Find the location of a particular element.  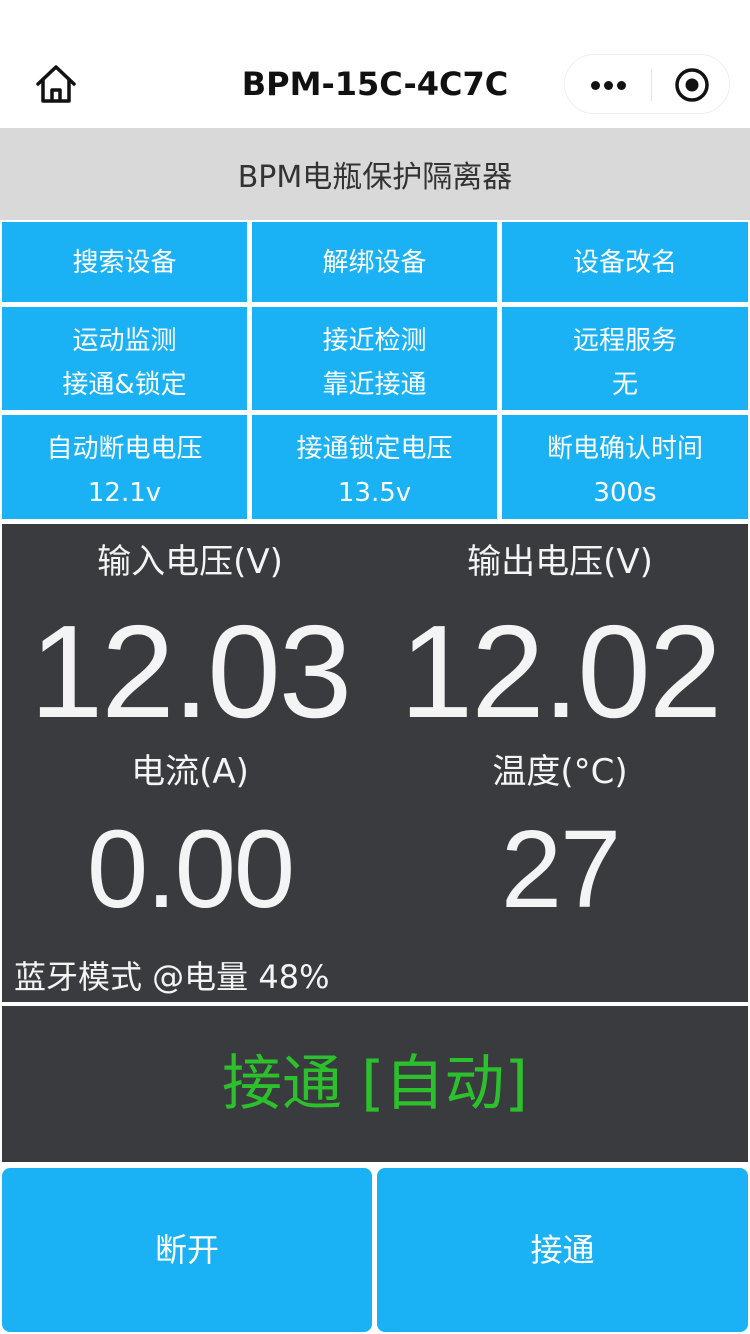

target-close-icon is located at coordinates (692, 85).